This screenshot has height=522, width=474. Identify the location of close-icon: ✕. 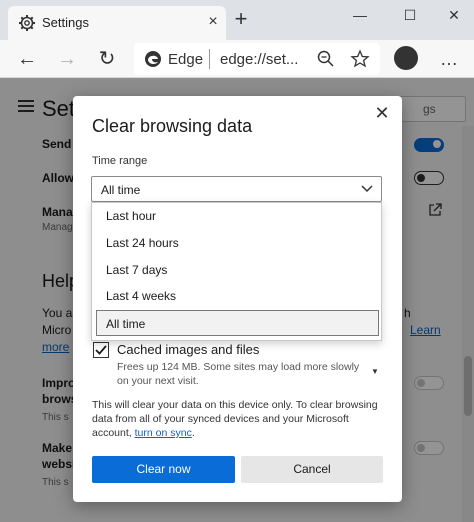
(382, 113).